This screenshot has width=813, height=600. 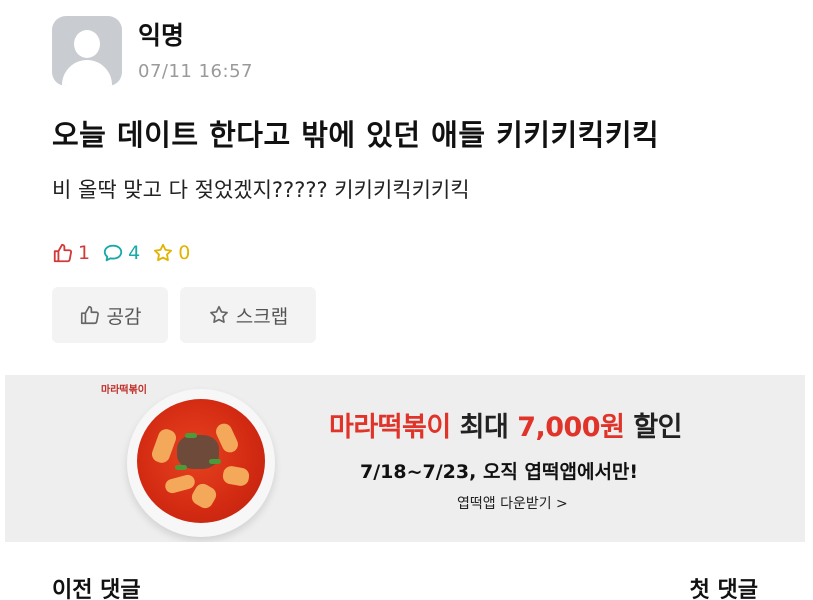 What do you see at coordinates (124, 316) in the screenshot?
I see `like-button-label: 공감` at bounding box center [124, 316].